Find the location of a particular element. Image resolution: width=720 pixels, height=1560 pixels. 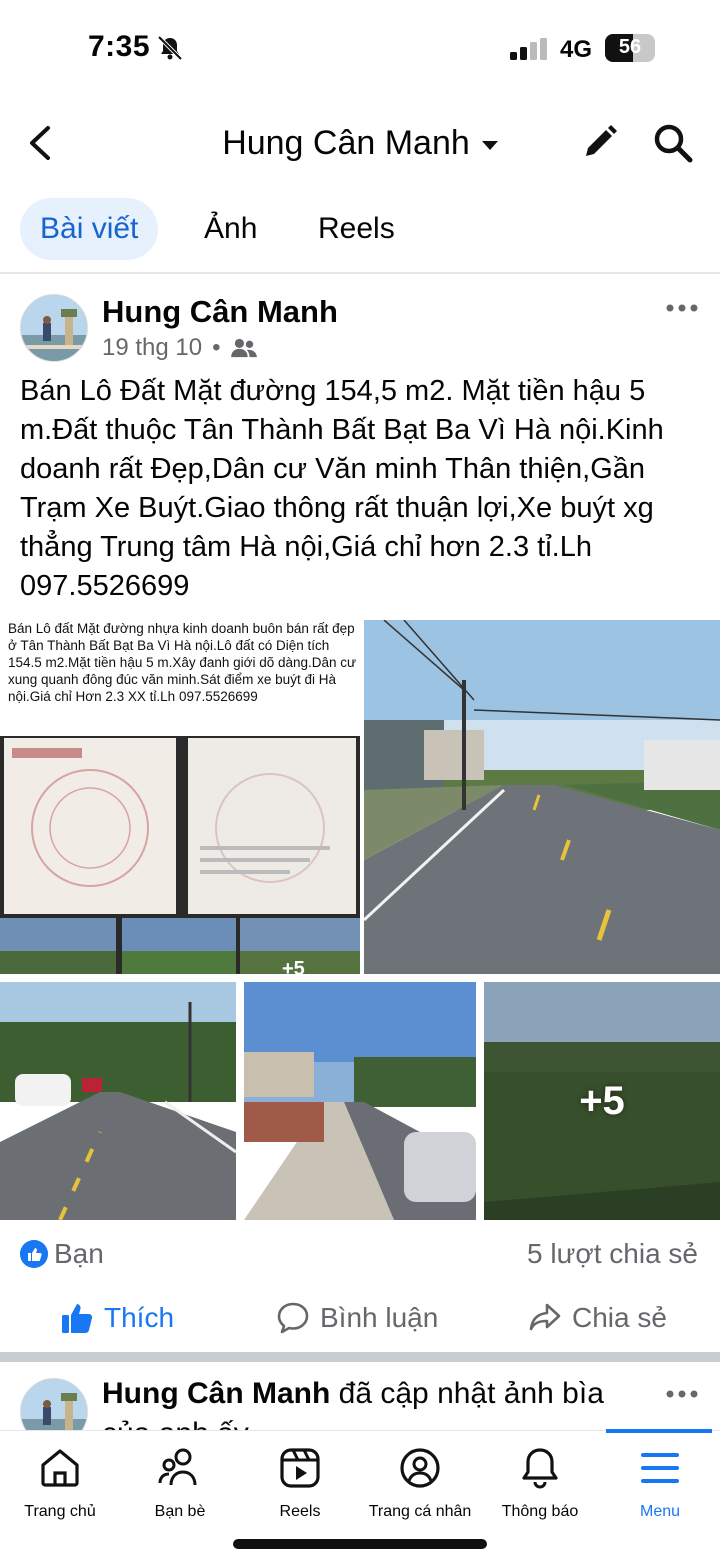

battery-level: 56 is located at coordinates (630, 47).